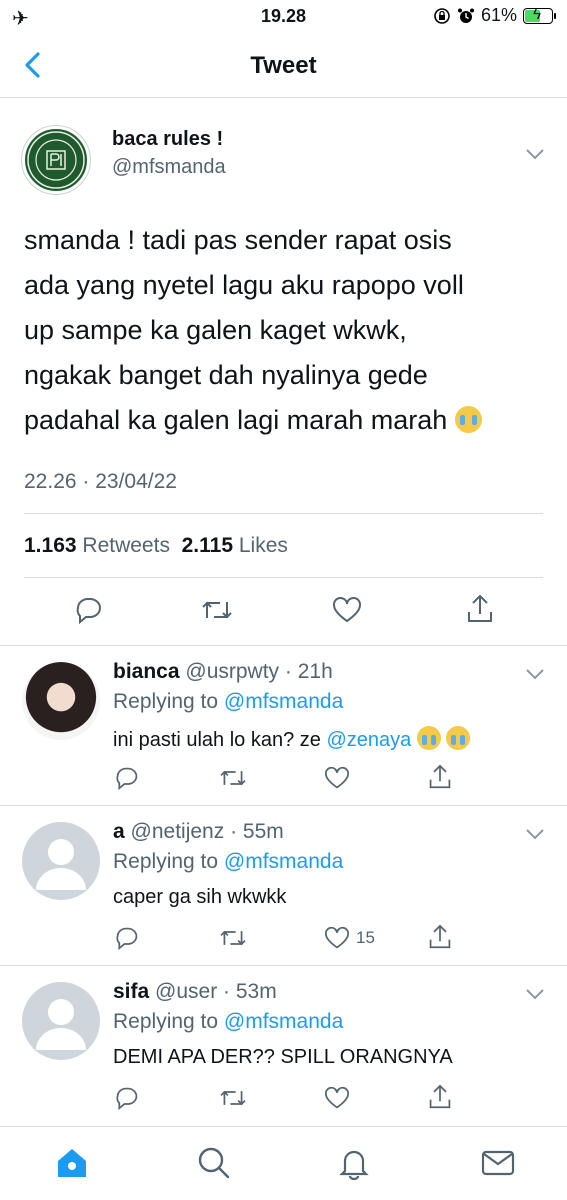 The height and width of the screenshot is (1200, 567). What do you see at coordinates (498, 15) in the screenshot?
I see `battery-percent: 61%` at bounding box center [498, 15].